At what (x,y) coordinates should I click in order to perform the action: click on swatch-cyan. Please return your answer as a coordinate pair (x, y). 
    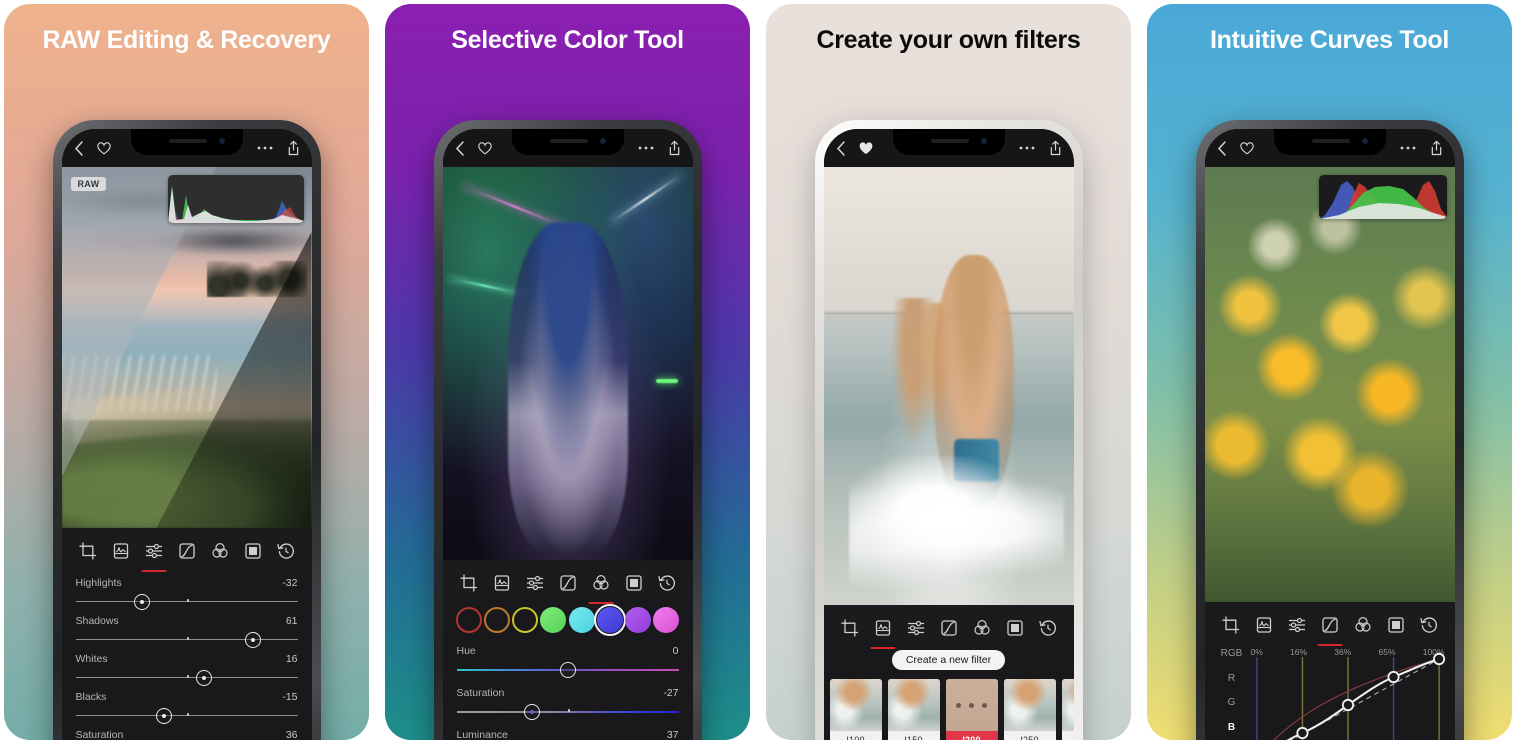
    Looking at the image, I should click on (581, 620).